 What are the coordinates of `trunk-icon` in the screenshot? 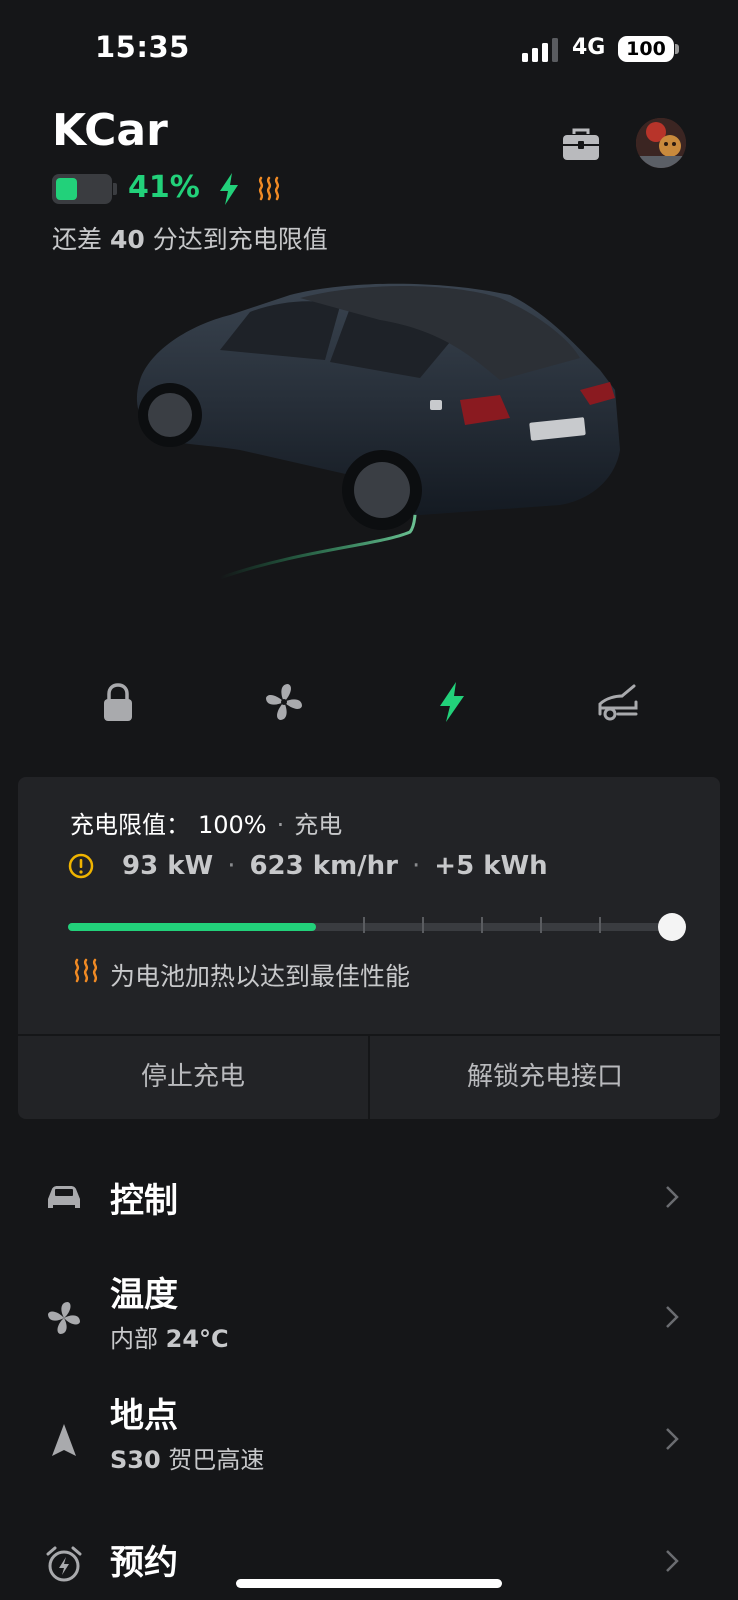 It's located at (618, 702).